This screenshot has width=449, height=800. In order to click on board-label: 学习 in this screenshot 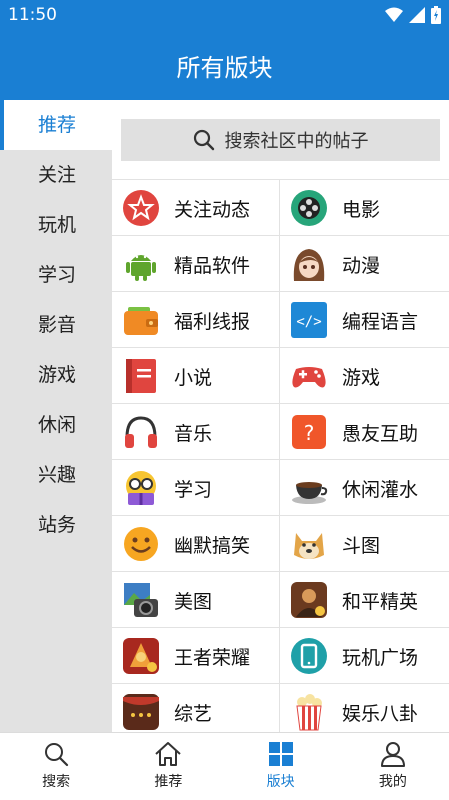, I will do `click(193, 489)`.